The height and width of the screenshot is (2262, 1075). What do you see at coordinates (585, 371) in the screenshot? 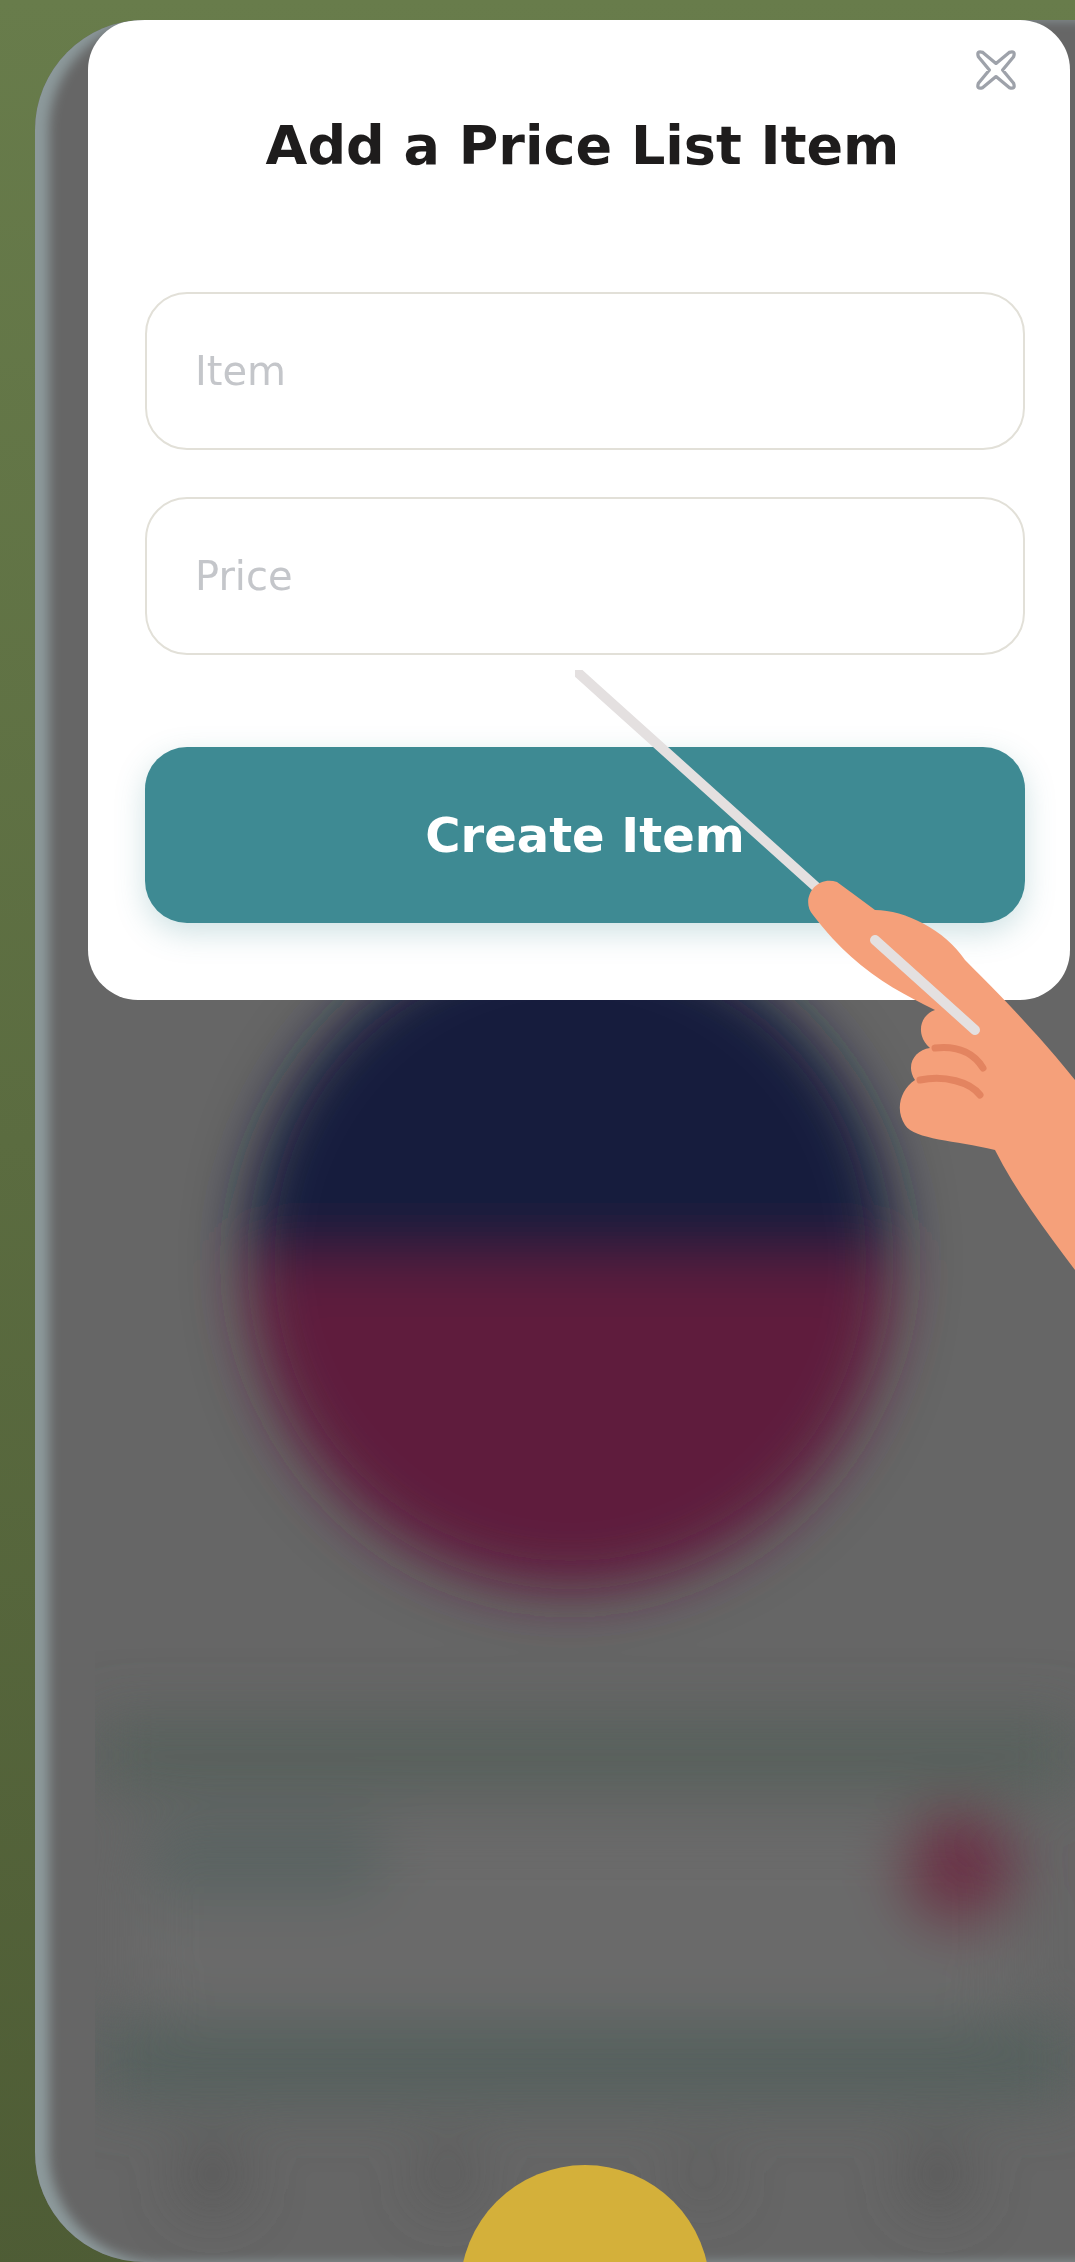
I see `input-field: Item` at bounding box center [585, 371].